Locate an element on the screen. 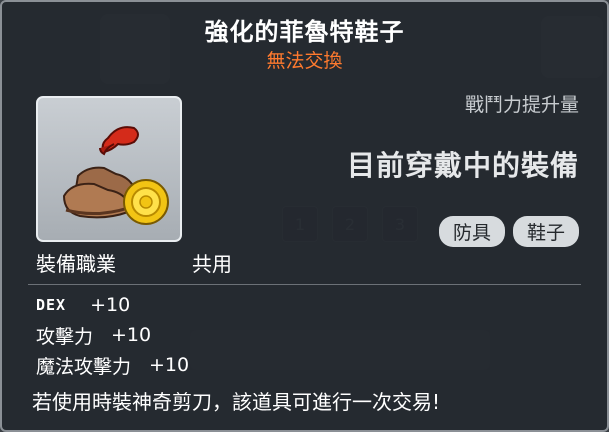  stat-magic-attack: 魔法攻擊力 +10 is located at coordinates (112, 365).